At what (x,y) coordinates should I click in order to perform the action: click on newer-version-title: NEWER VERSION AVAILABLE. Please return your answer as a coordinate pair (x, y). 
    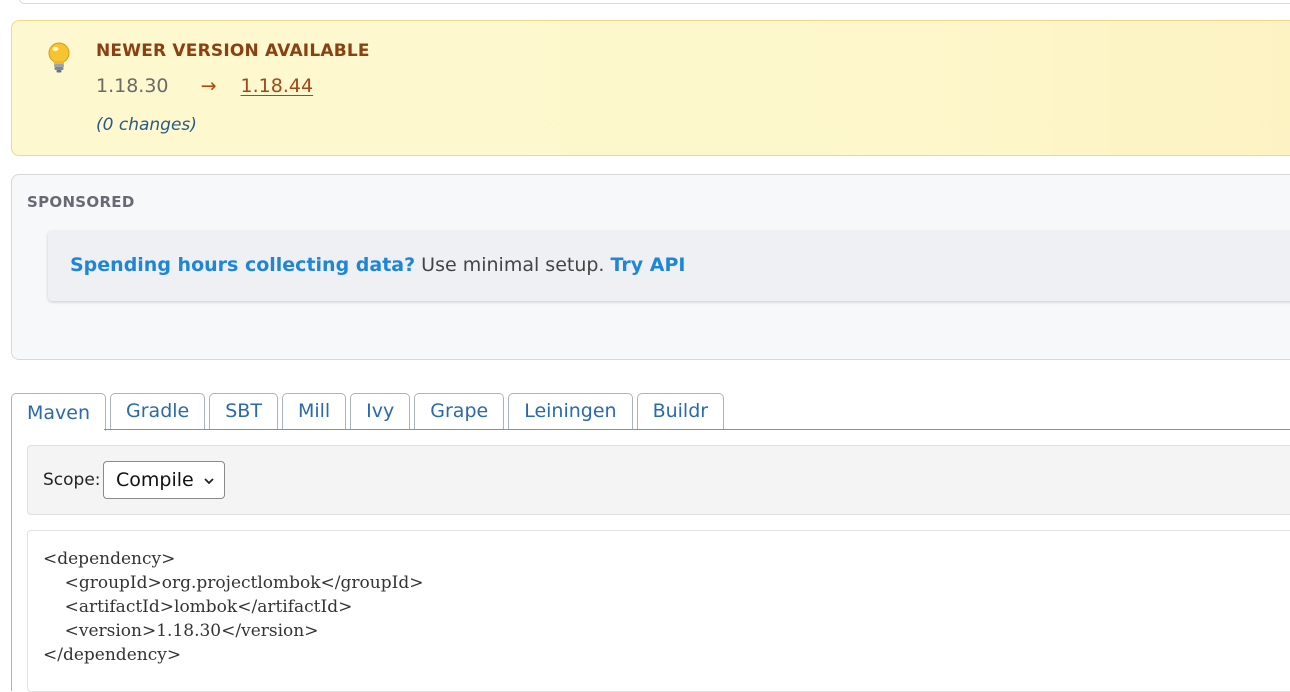
    Looking at the image, I should click on (233, 51).